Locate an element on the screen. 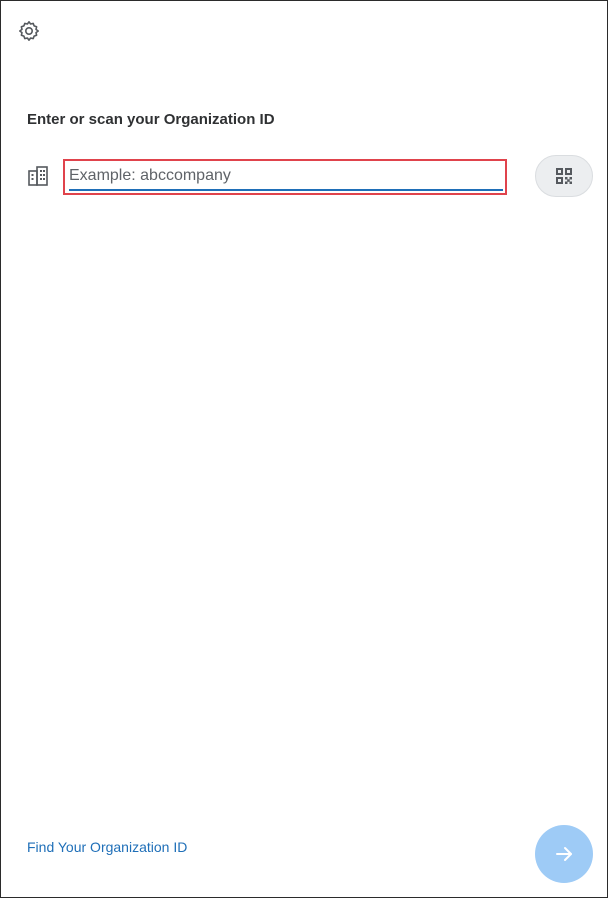  org-id-prompt: Enter or scan your Organization ID is located at coordinates (151, 119).